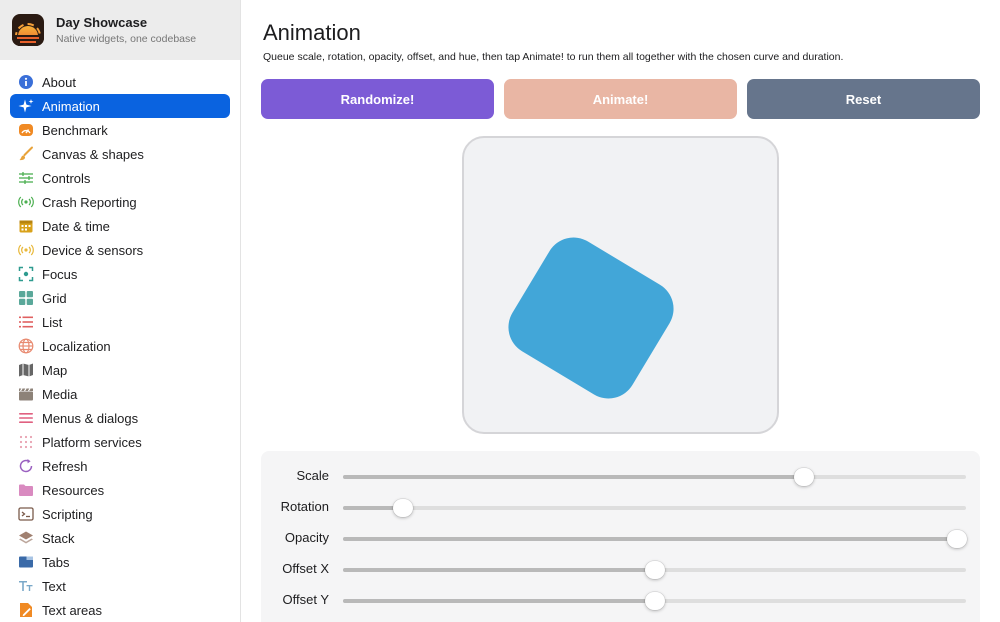  I want to click on sidebar-item-label: Date & time, so click(76, 226).